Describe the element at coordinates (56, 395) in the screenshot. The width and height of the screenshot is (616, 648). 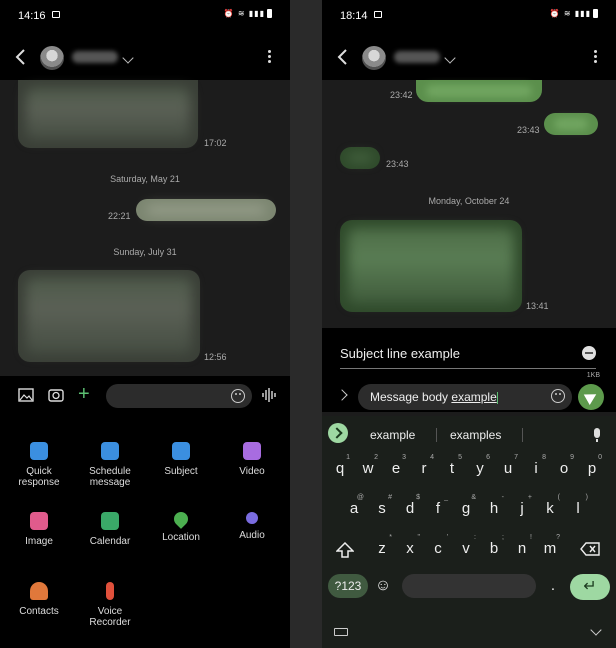
I see `camera-icon` at that location.